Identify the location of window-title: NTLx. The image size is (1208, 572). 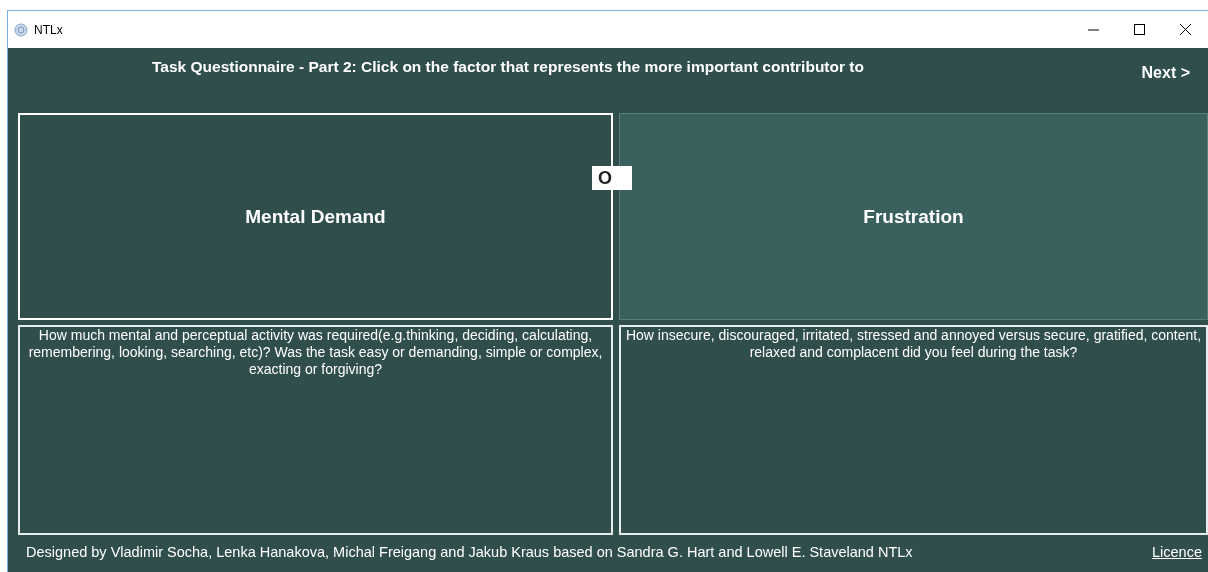
(48, 29).